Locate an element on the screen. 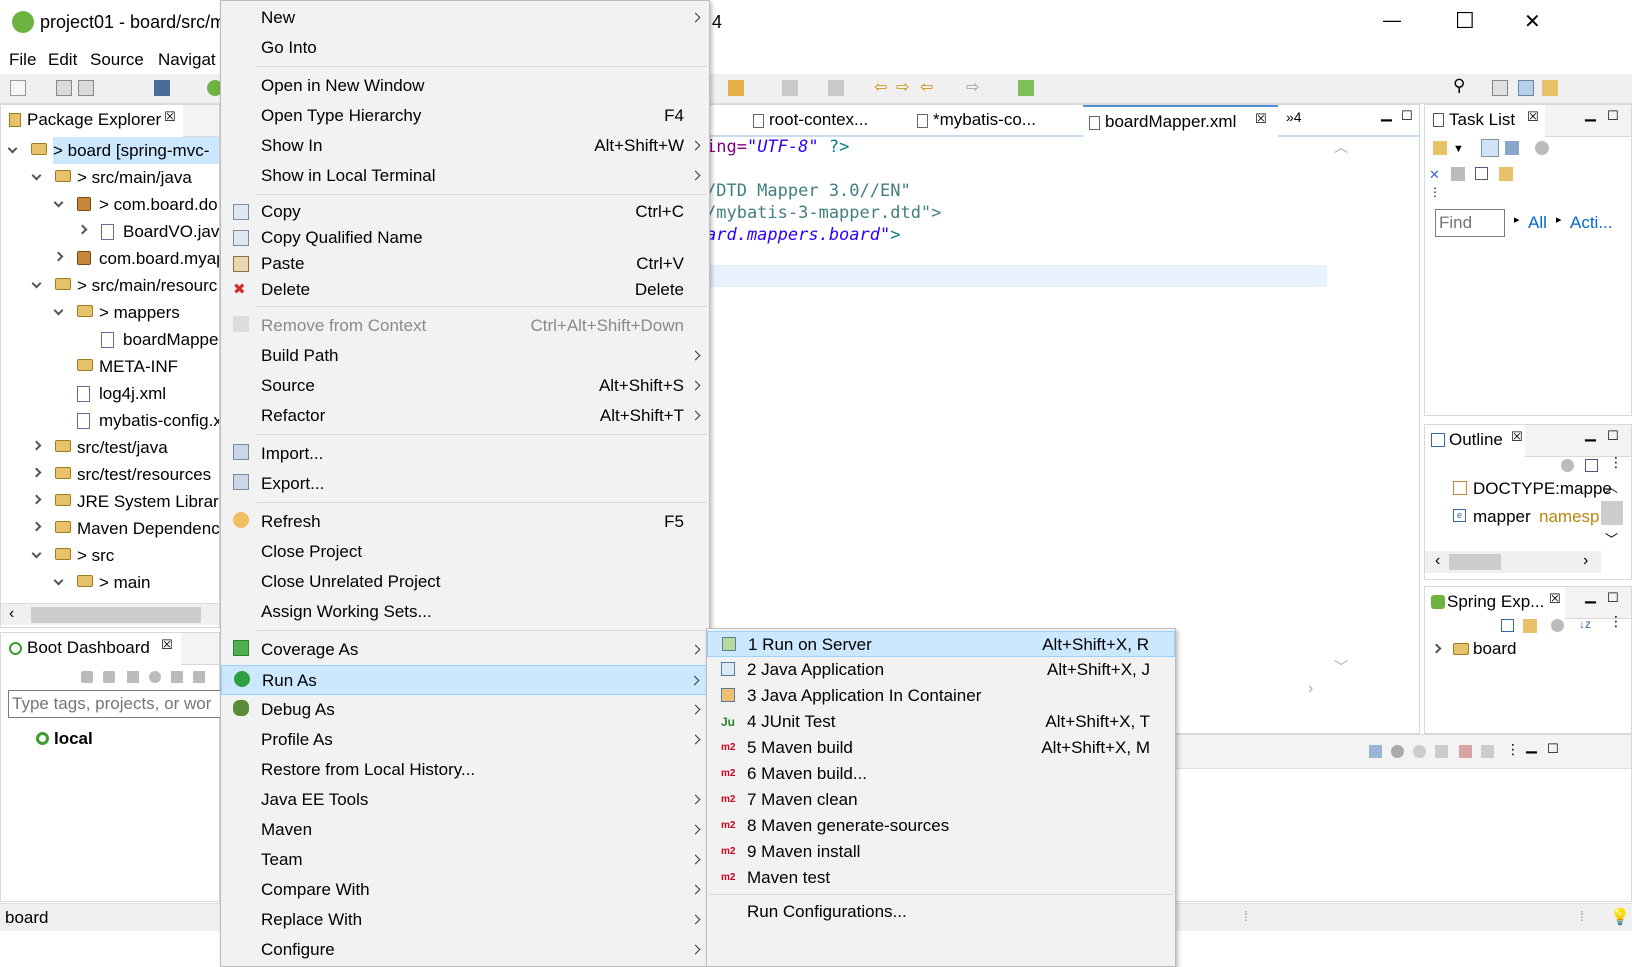 This screenshot has height=967, width=1632. run-icon is located at coordinates (1419, 751).